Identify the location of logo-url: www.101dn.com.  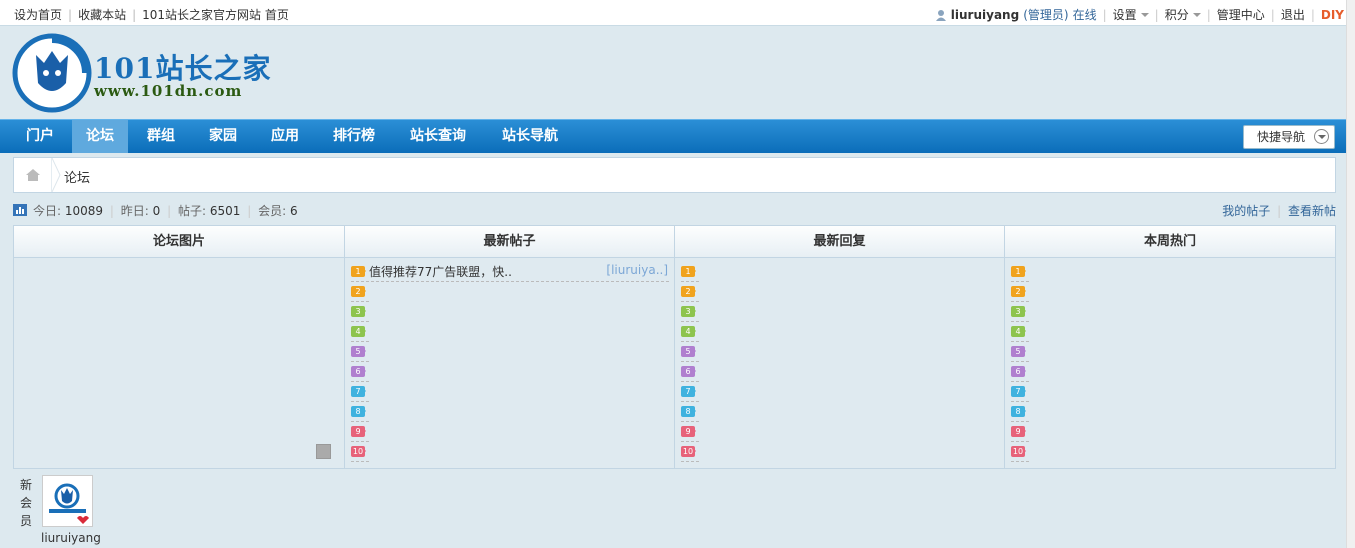
(168, 91).